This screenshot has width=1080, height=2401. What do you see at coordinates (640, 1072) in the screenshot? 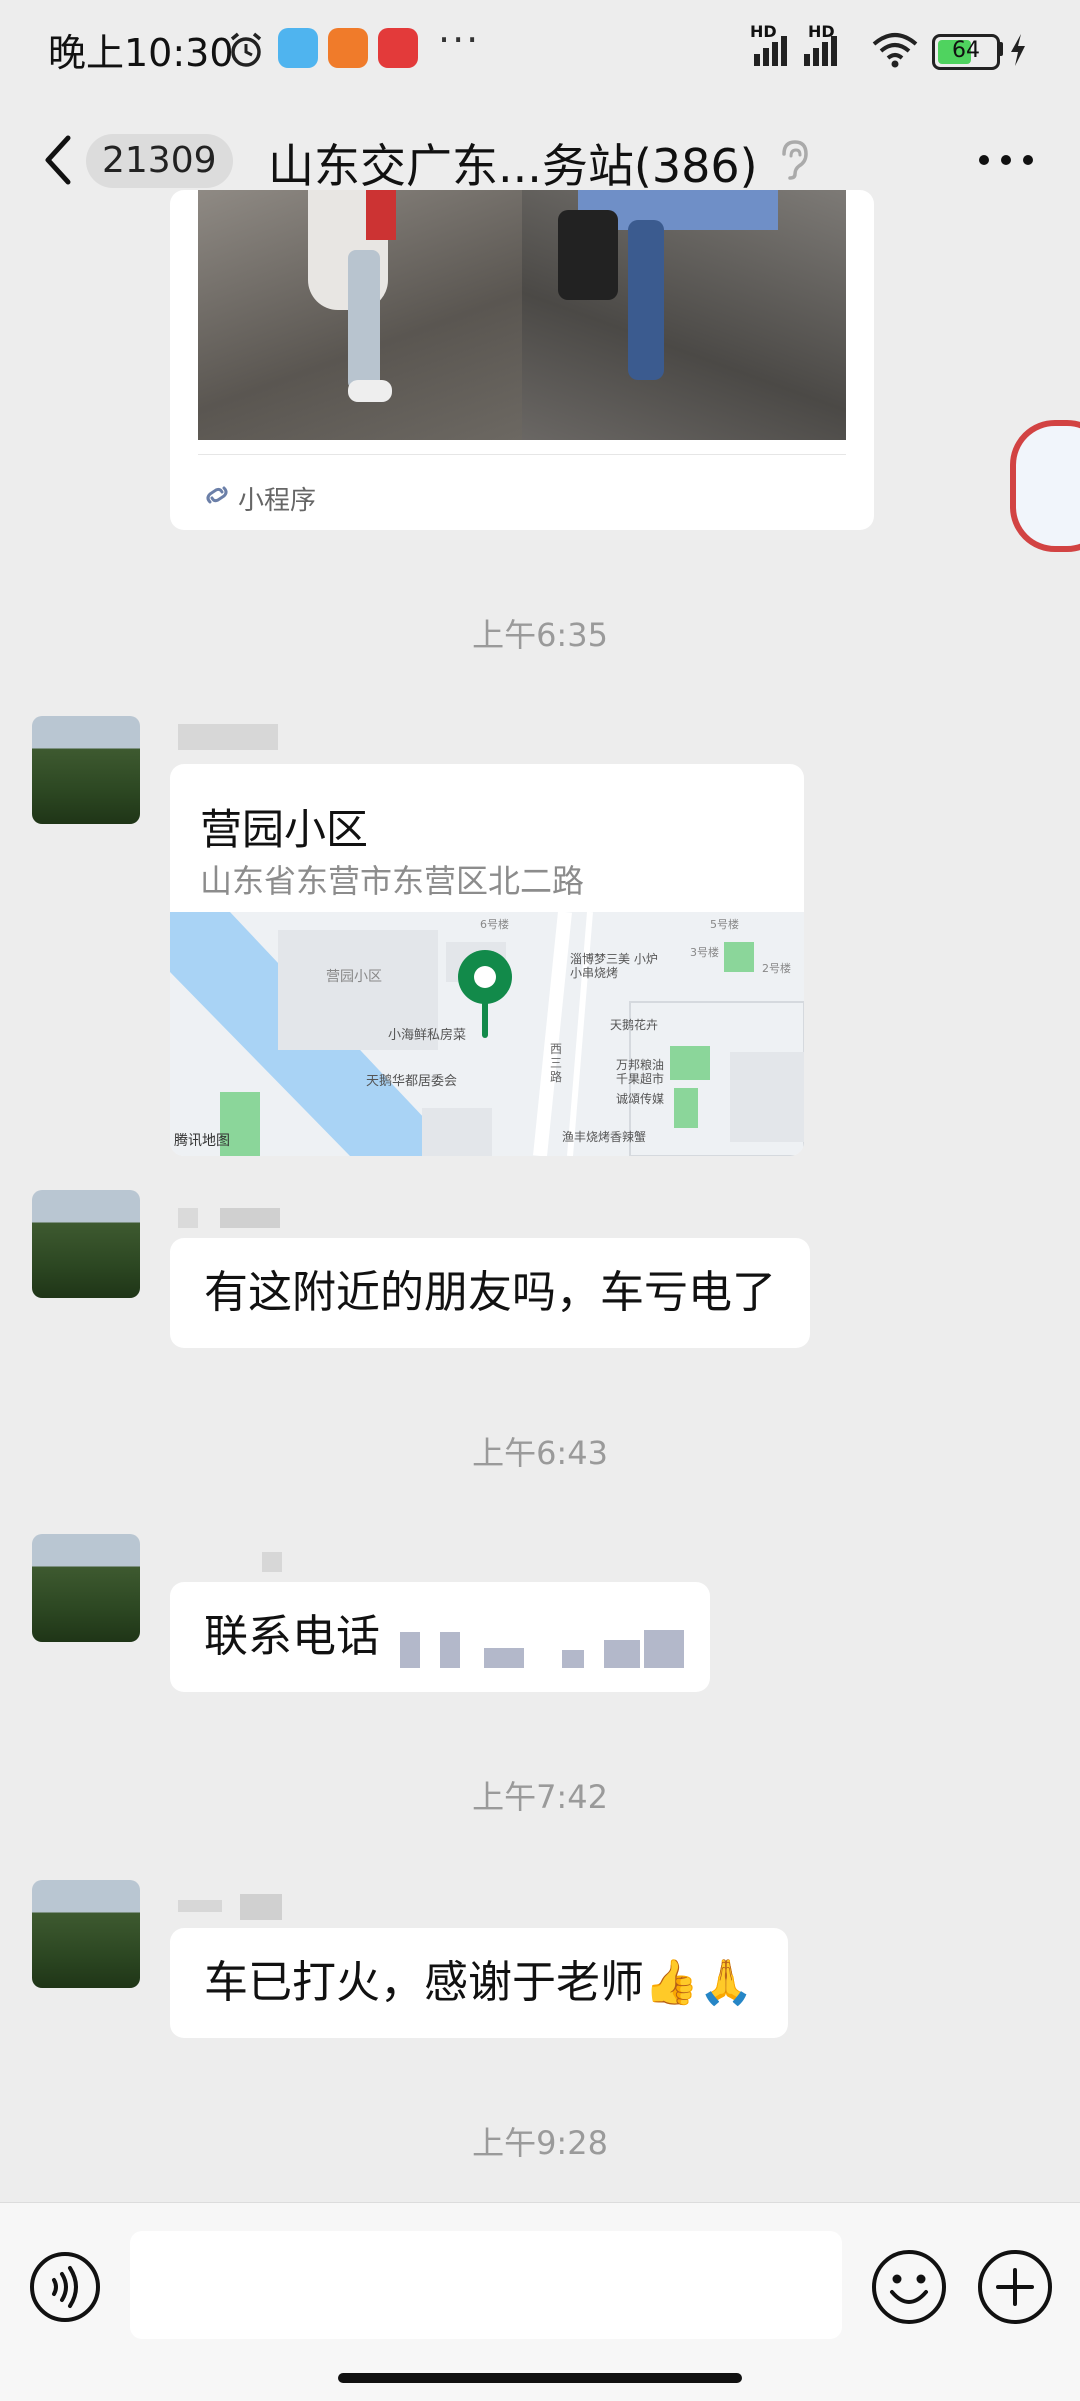
I see `map-label: 万邦粮油 千果超市` at bounding box center [640, 1072].